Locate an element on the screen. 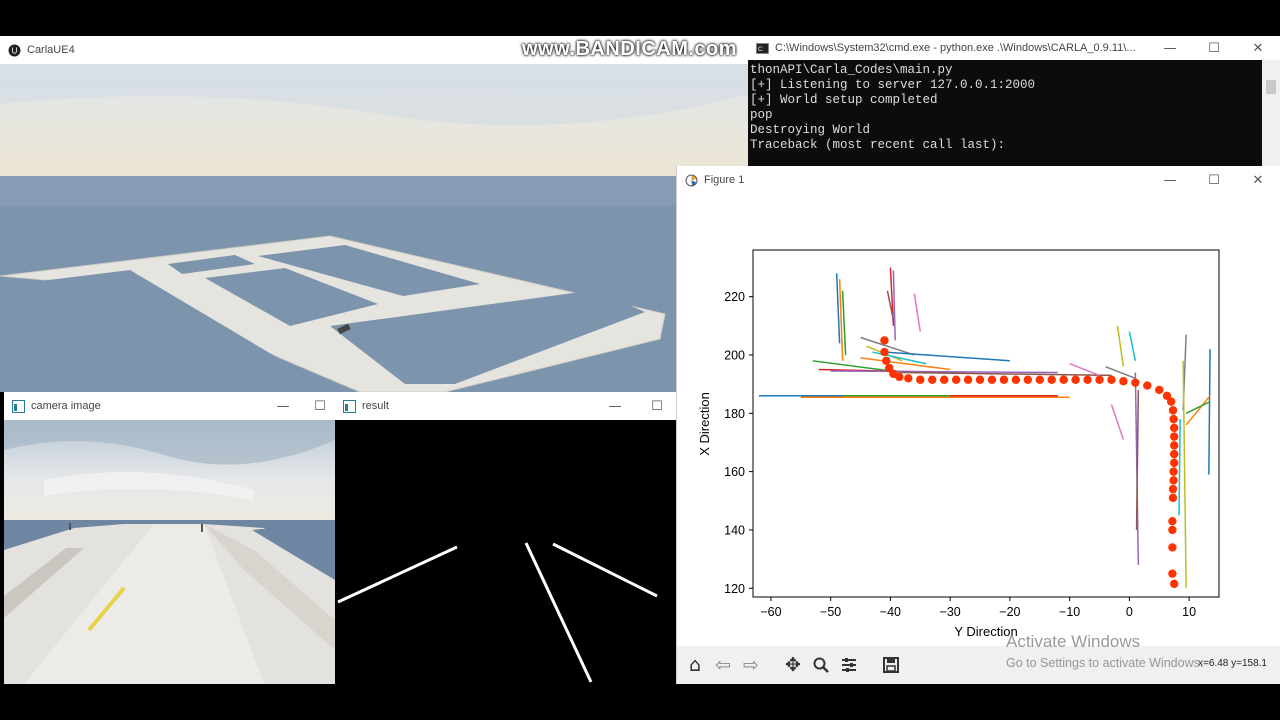 The height and width of the screenshot is (720, 1280). y-tick-label: 140 is located at coordinates (734, 530).